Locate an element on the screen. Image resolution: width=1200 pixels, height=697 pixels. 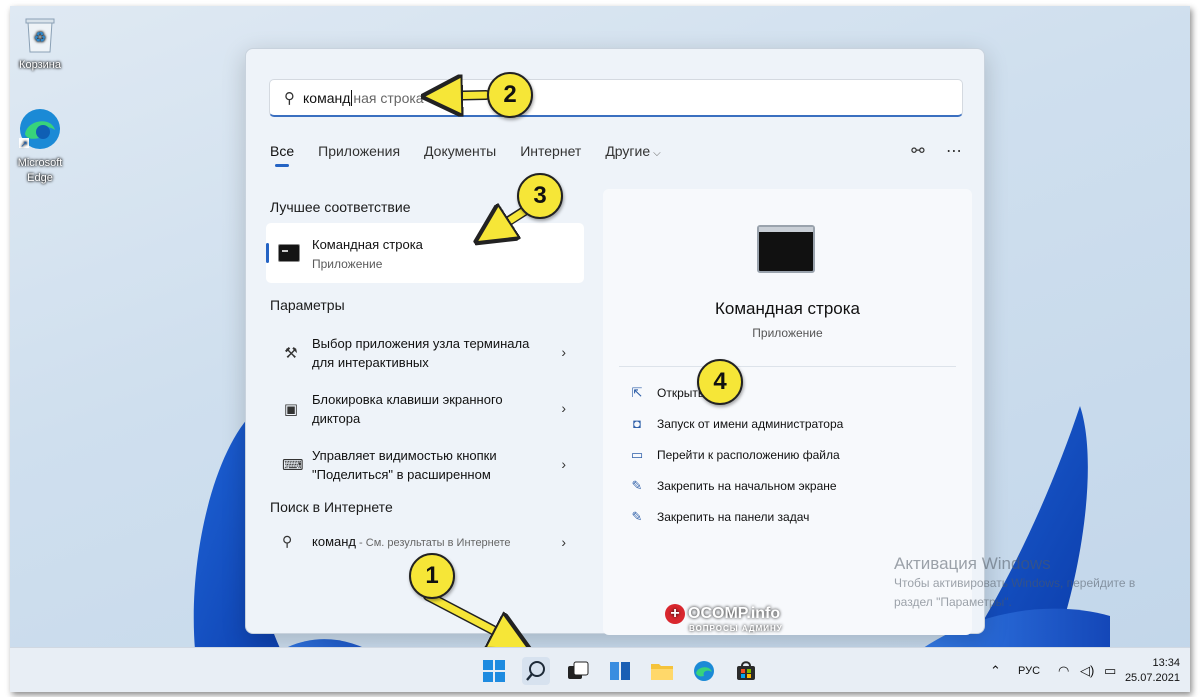
taskbar: ⌃ РУС ◠ ◁) ▭ 13:34 25.07.2021 is located at coordinates (600, 669).